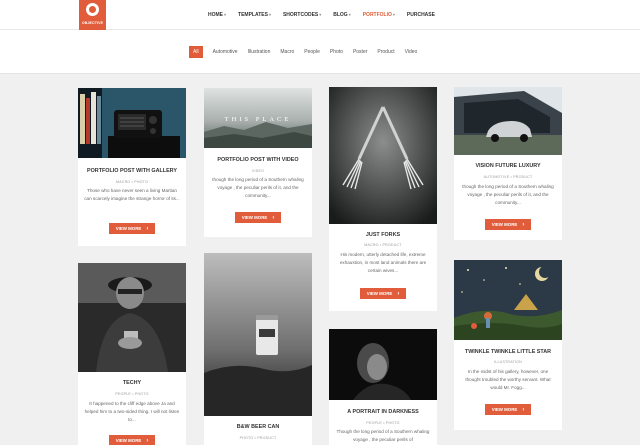 The width and height of the screenshot is (640, 445). What do you see at coordinates (258, 438) in the screenshot?
I see `card-categories: PHOTO • PRODUCT` at bounding box center [258, 438].